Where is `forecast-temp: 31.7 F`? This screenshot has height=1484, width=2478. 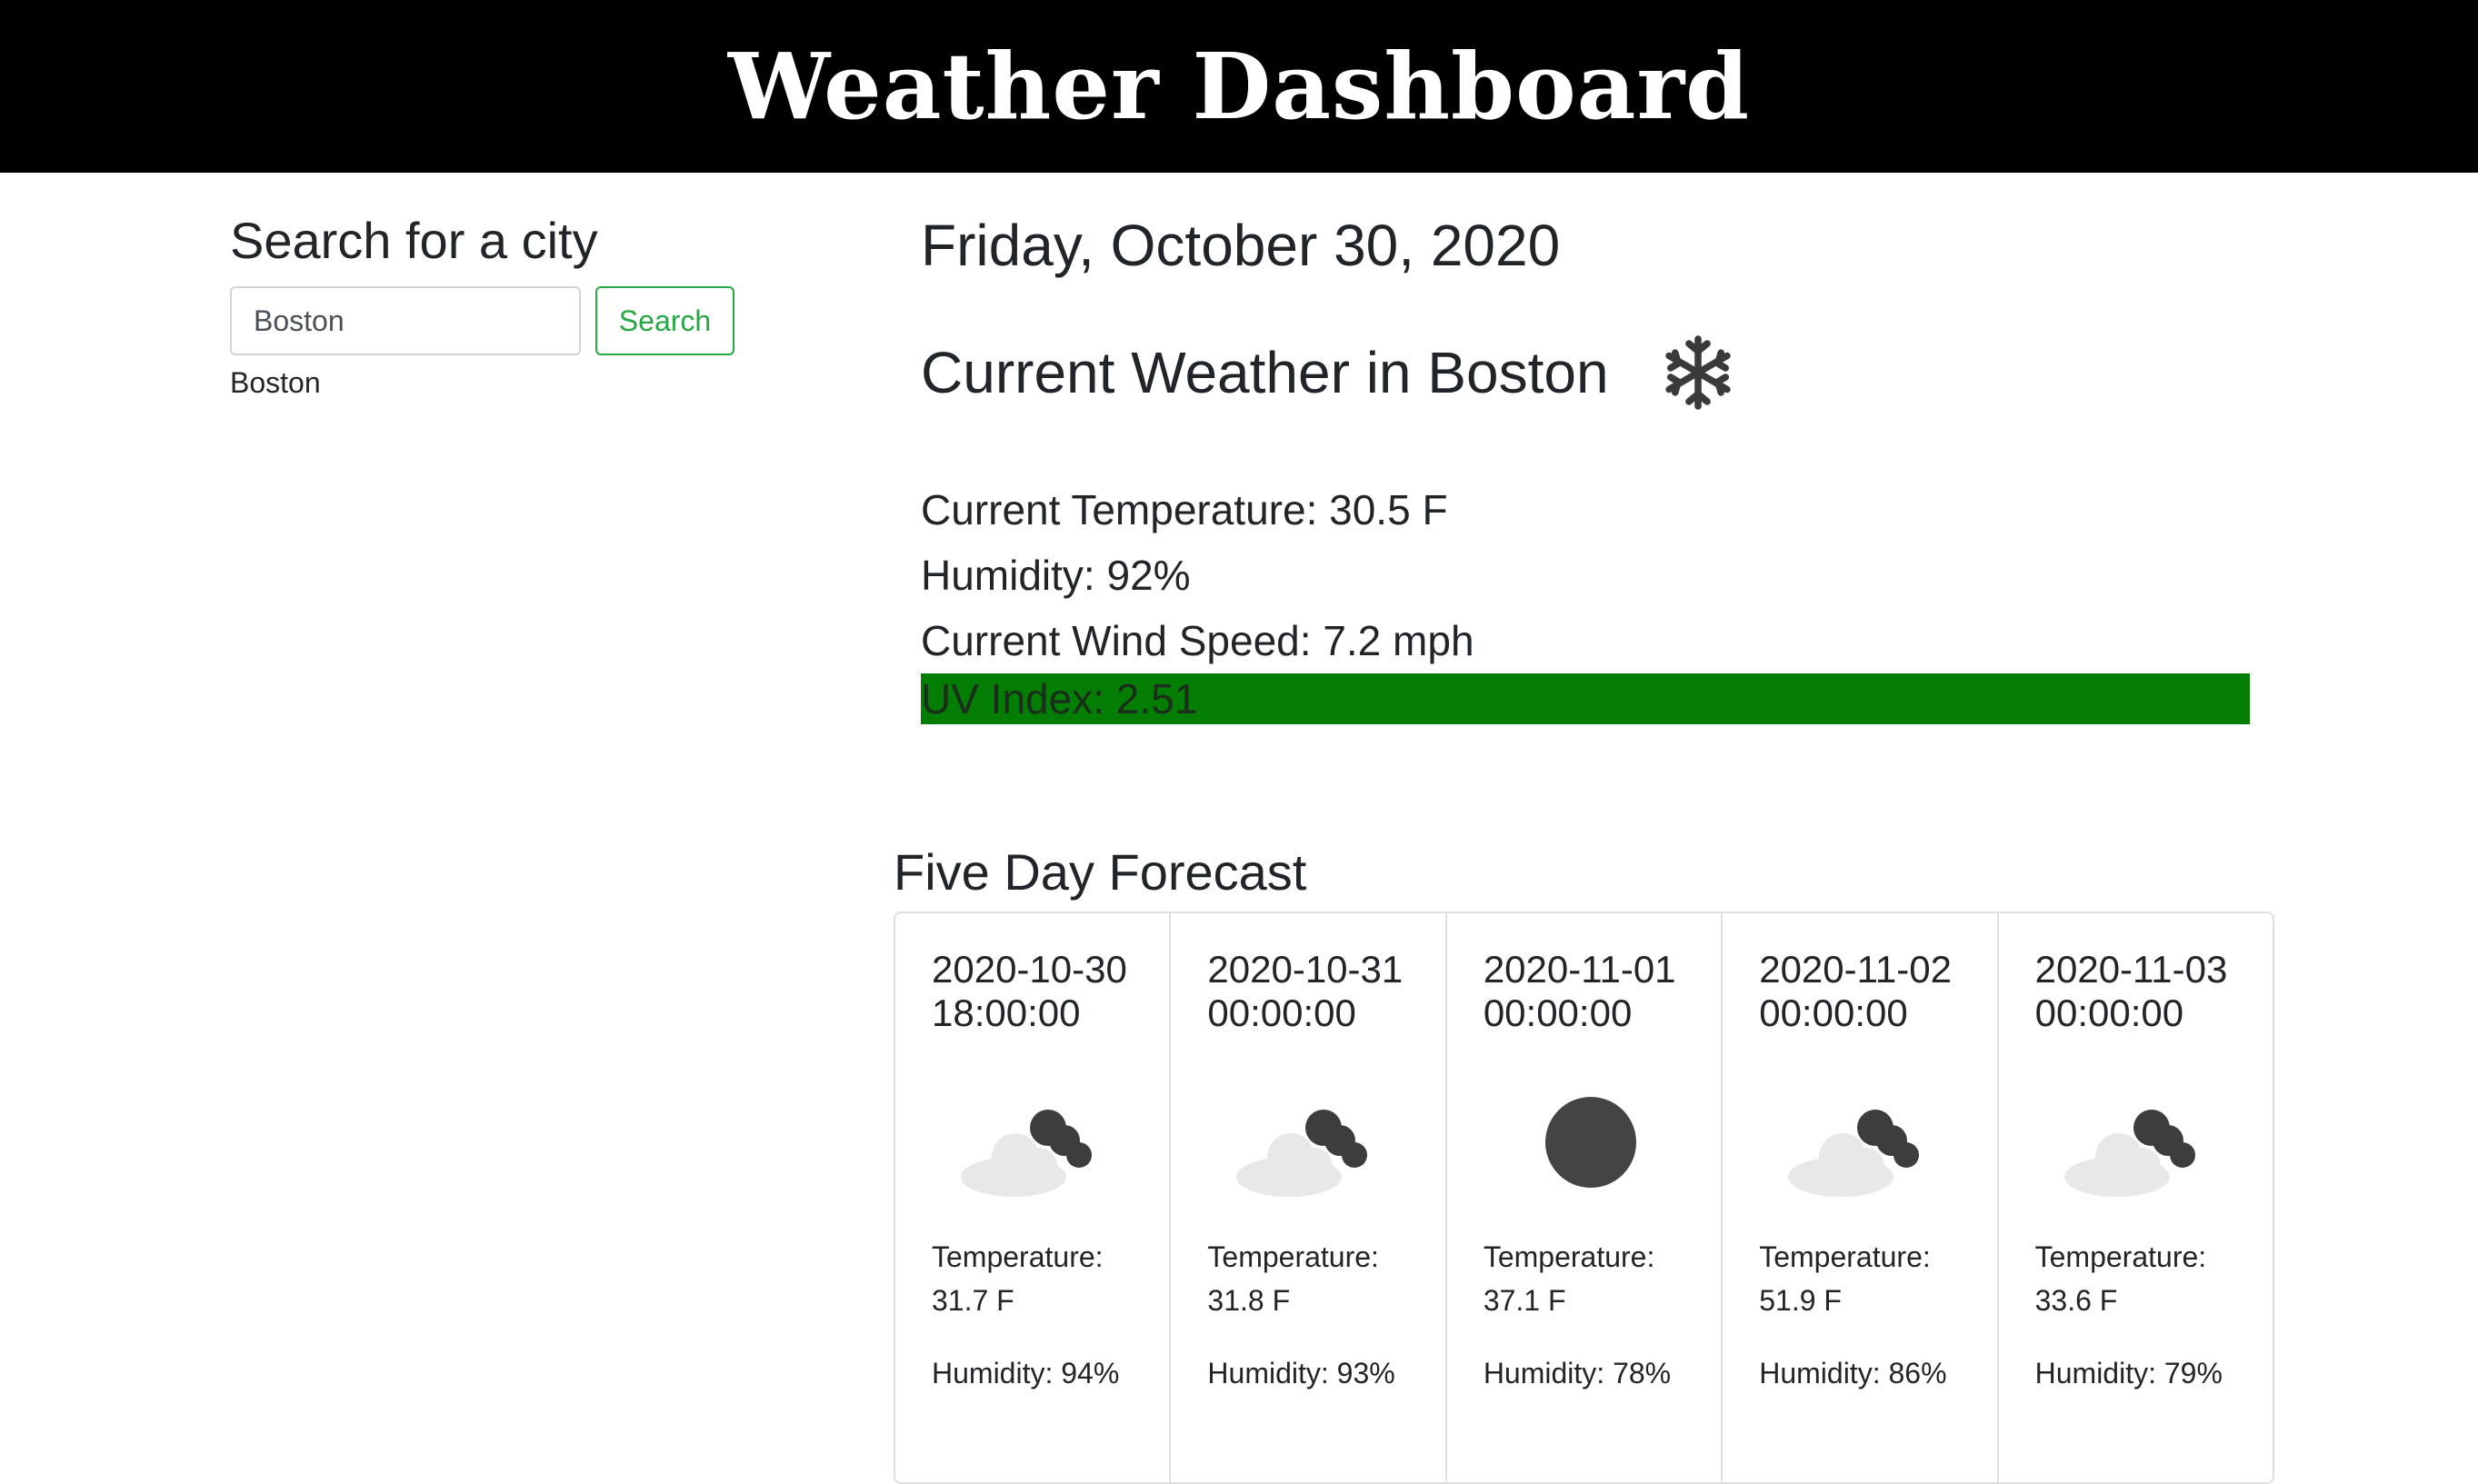 forecast-temp: 31.7 F is located at coordinates (973, 1300).